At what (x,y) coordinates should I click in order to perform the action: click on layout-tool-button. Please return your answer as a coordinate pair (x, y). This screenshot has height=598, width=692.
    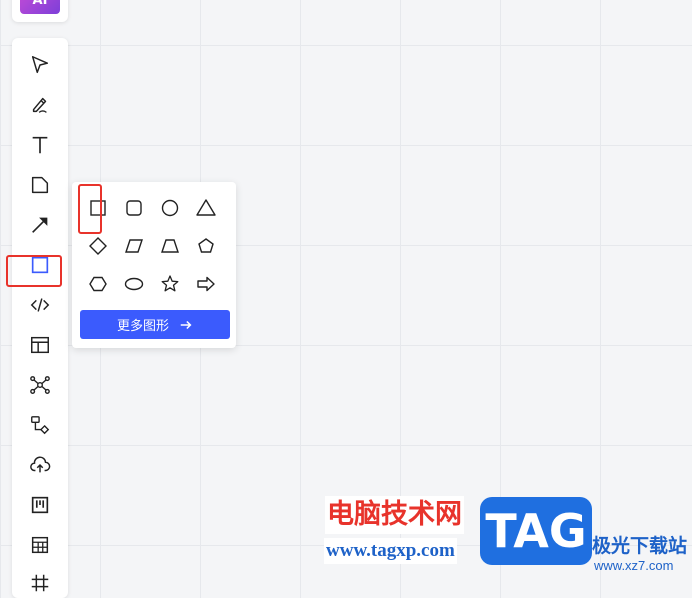
    Looking at the image, I should click on (40, 345).